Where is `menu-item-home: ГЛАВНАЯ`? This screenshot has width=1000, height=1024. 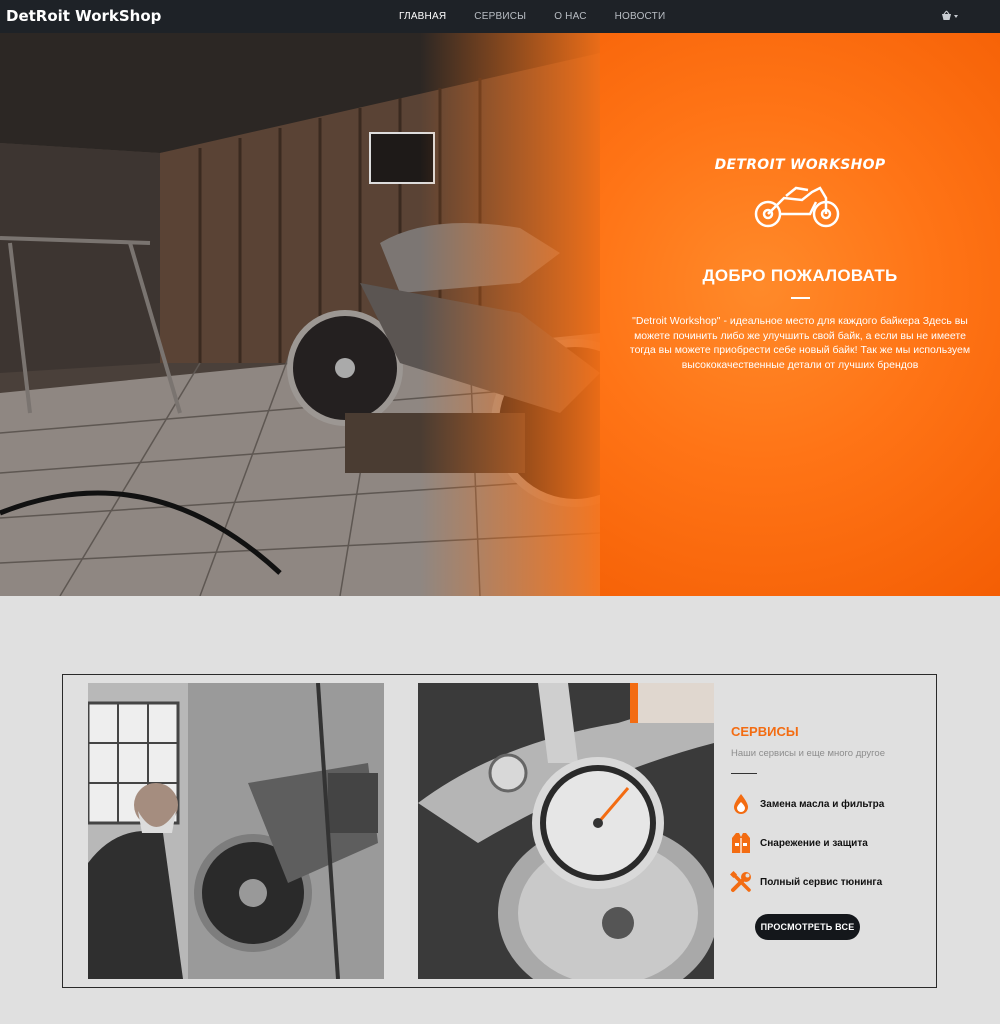
menu-item-home: ГЛАВНАЯ is located at coordinates (422, 16).